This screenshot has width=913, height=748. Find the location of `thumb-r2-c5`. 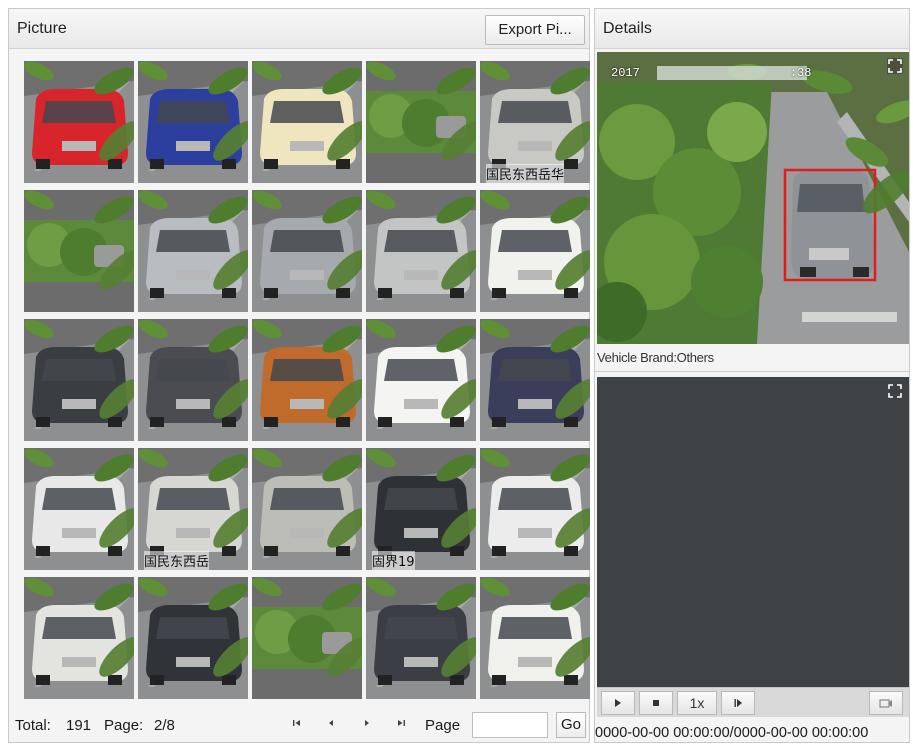

thumb-r2-c5 is located at coordinates (535, 251).